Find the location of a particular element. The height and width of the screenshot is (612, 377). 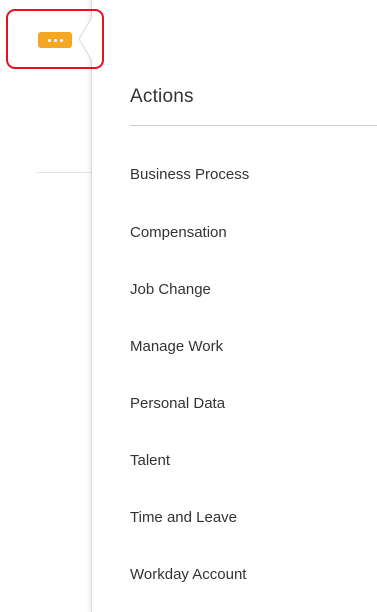

page-divider is located at coordinates (65, 172).